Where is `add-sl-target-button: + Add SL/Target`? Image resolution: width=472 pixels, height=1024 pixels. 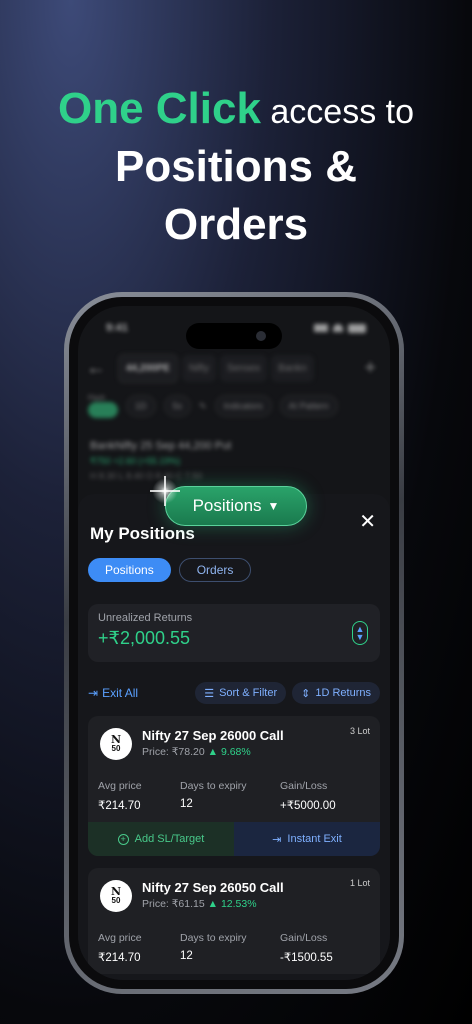 add-sl-target-button: + Add SL/Target is located at coordinates (161, 839).